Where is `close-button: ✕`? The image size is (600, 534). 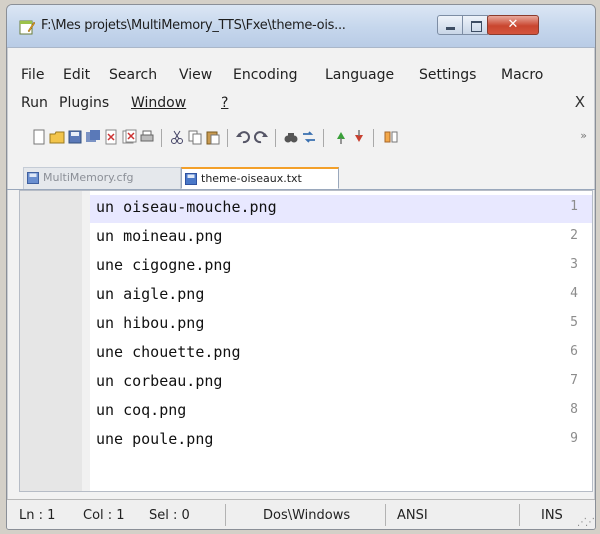 close-button: ✕ is located at coordinates (513, 25).